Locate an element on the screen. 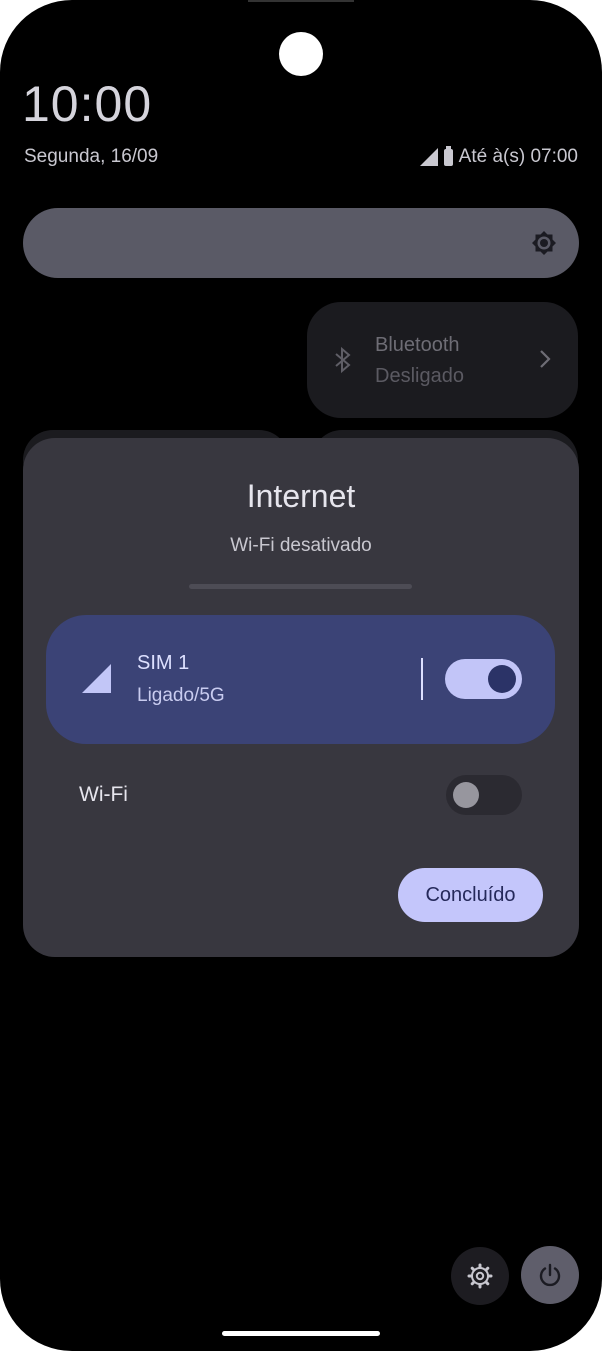  wifi-label: Wi-Fi is located at coordinates (103, 794).